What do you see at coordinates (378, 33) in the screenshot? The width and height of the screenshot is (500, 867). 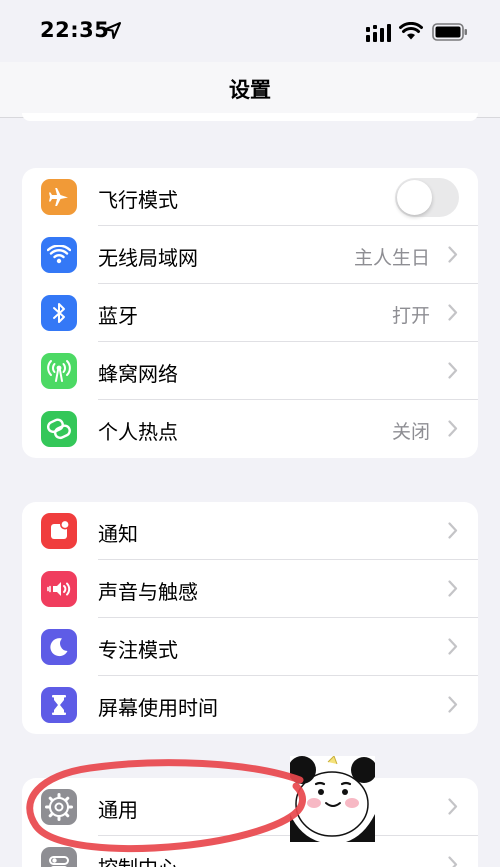 I see `cellular-signal-icon` at bounding box center [378, 33].